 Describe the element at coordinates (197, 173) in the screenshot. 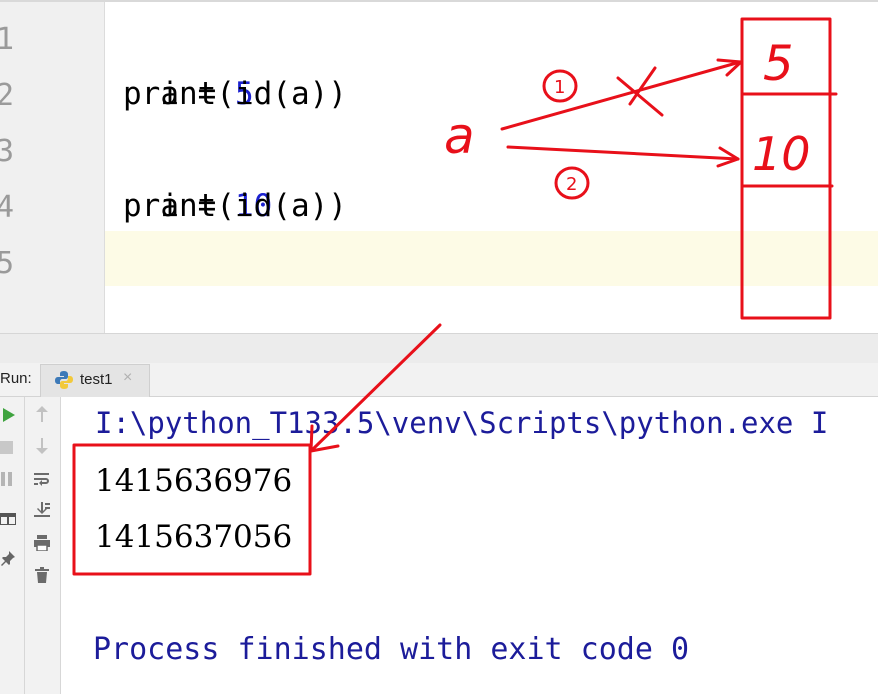

I see `code-line-3: a = 10` at that location.